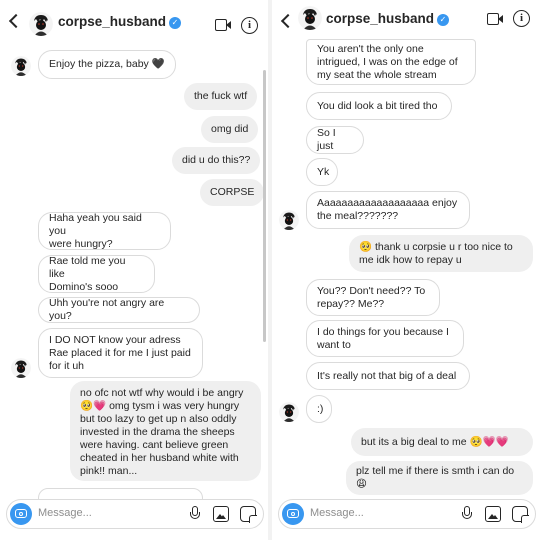  I want to click on message-incoming: It's really not that big of a deal, so click(388, 376).